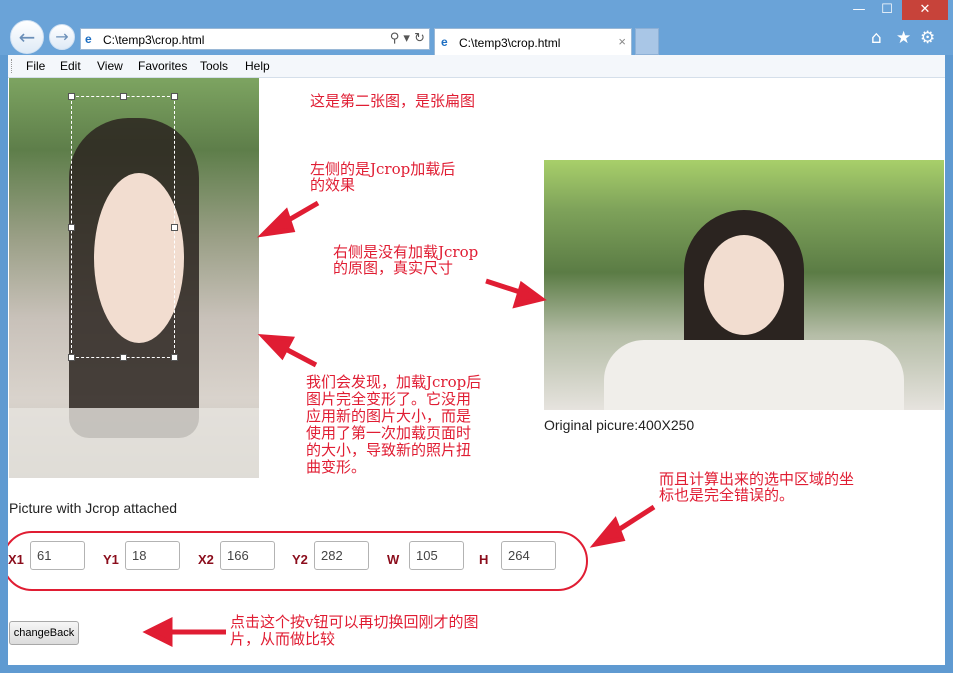 This screenshot has height=673, width=953. I want to click on forward-button: →, so click(62, 37).